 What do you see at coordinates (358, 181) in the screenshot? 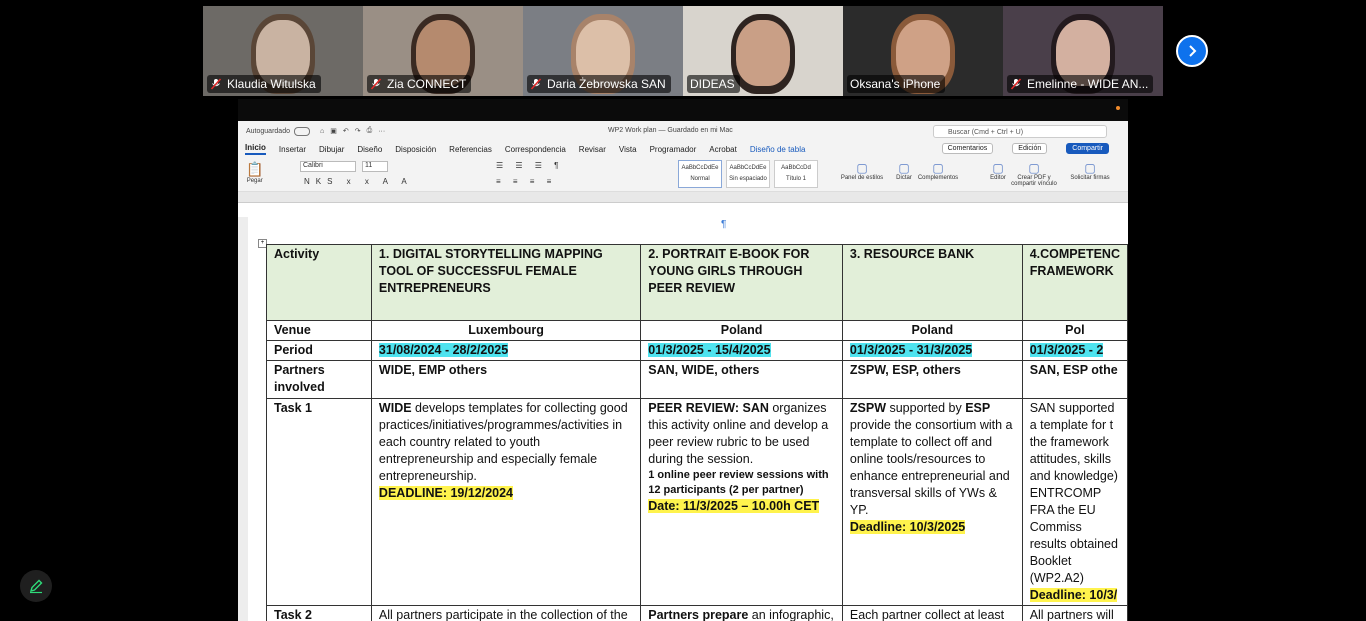
I see `format-buttons: NKS x x A A` at bounding box center [358, 181].